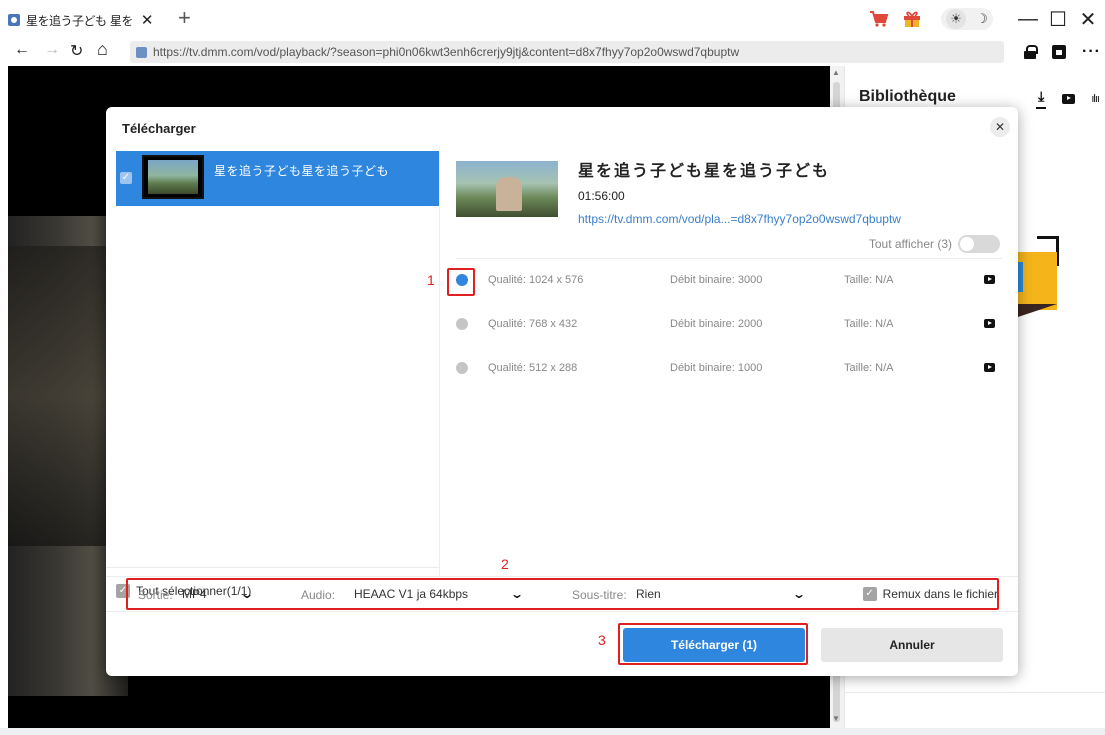  What do you see at coordinates (602, 640) in the screenshot?
I see `annotation-number: 3` at bounding box center [602, 640].